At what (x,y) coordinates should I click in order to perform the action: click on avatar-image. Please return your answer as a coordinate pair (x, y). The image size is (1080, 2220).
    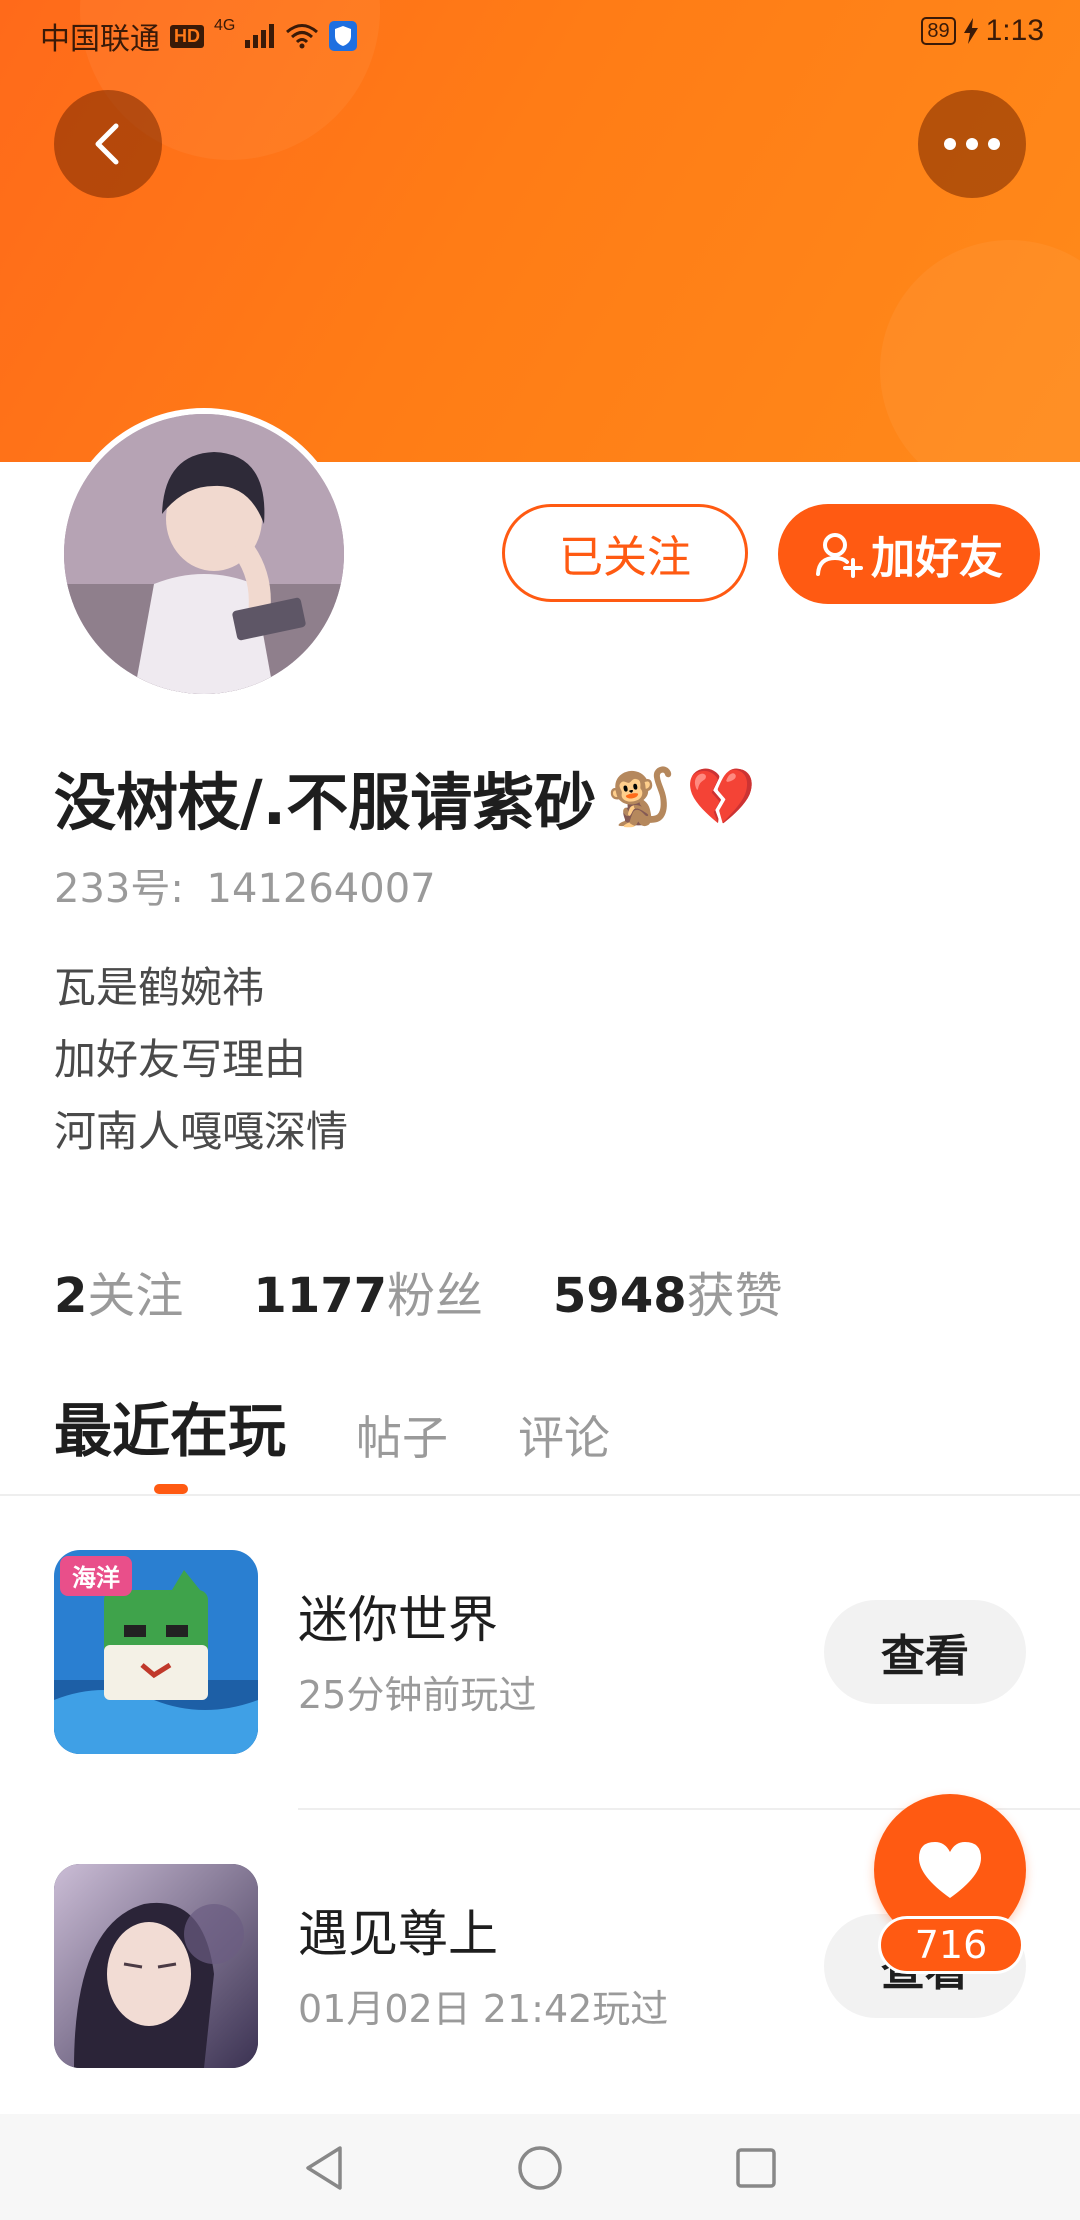
    Looking at the image, I should click on (204, 554).